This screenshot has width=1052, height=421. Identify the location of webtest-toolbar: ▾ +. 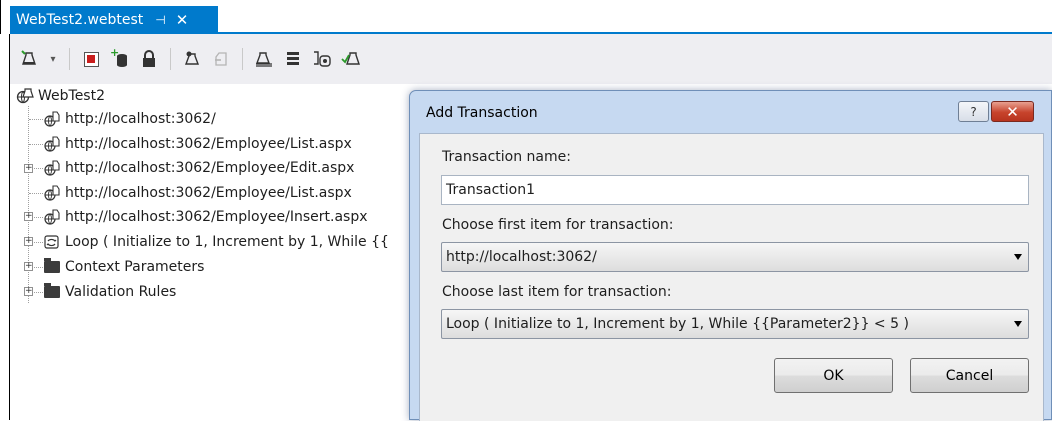
(530, 59).